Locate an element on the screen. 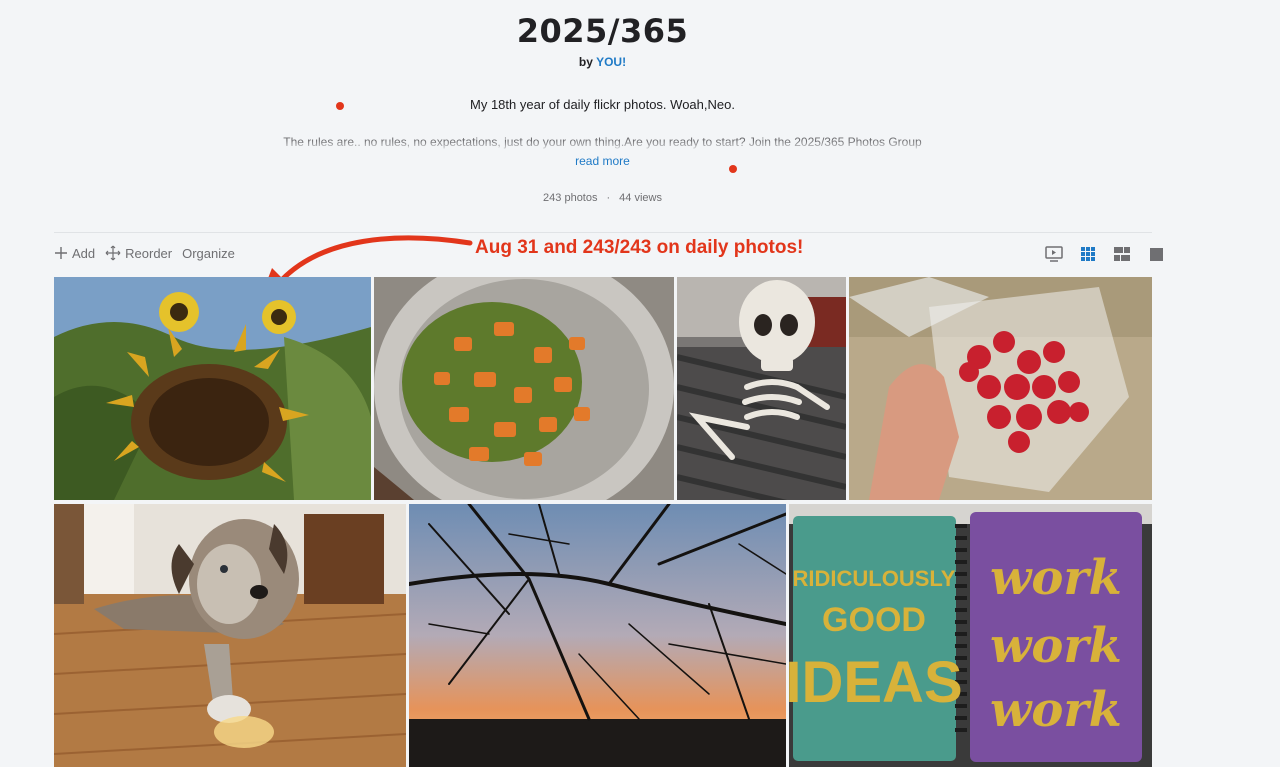  notebook-left-line1: RIDICULOUSLY is located at coordinates (874, 578).